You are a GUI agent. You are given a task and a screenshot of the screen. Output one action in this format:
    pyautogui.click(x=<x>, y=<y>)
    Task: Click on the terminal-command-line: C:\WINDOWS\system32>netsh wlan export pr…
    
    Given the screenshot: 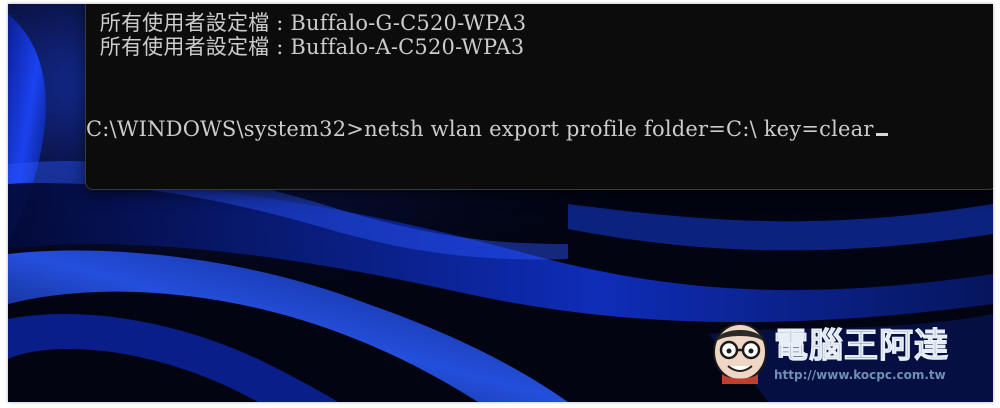 What is the action you would take?
    pyautogui.click(x=487, y=129)
    